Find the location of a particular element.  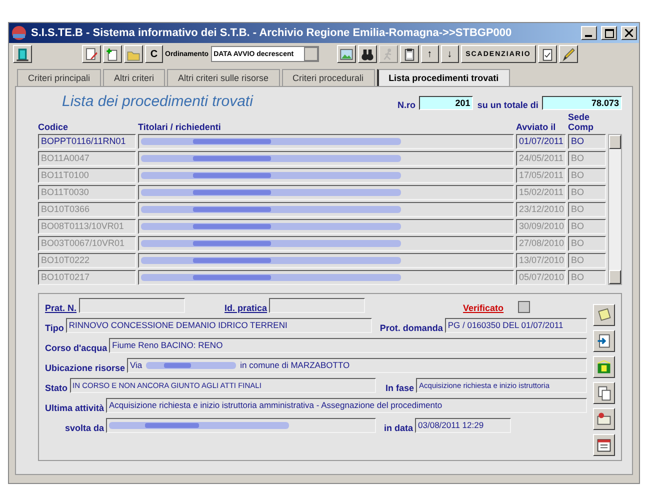

tab: Criteri procedurali is located at coordinates (328, 77).